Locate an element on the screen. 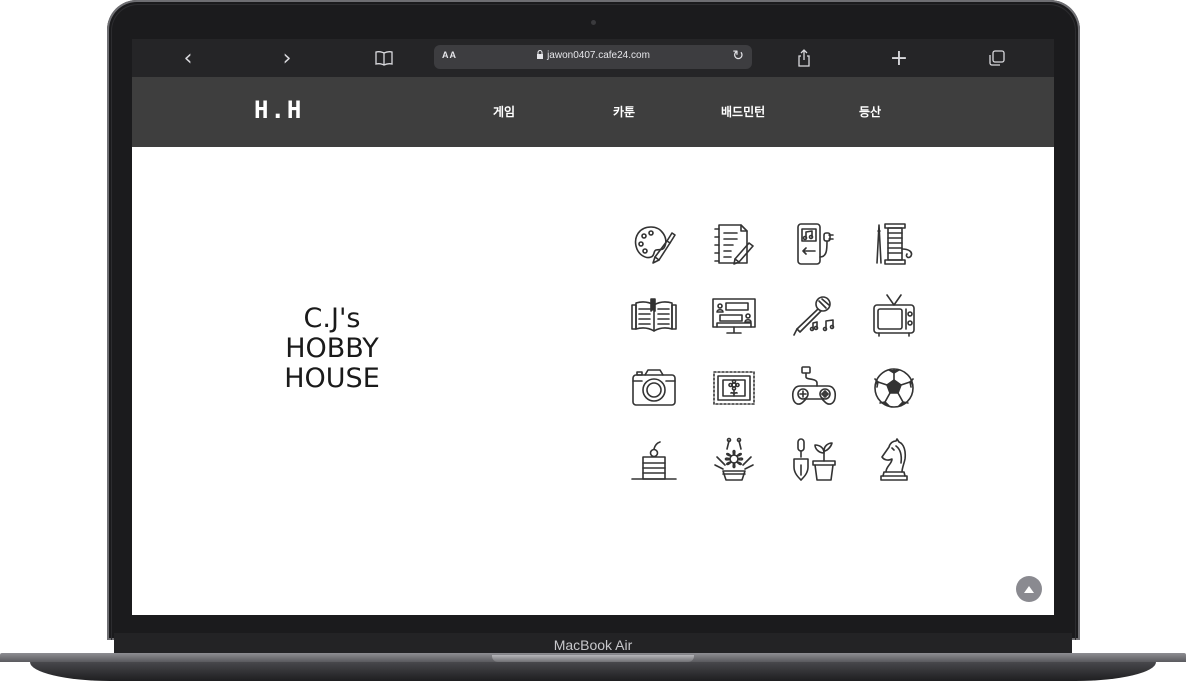  bookmarks-button is located at coordinates (384, 58).